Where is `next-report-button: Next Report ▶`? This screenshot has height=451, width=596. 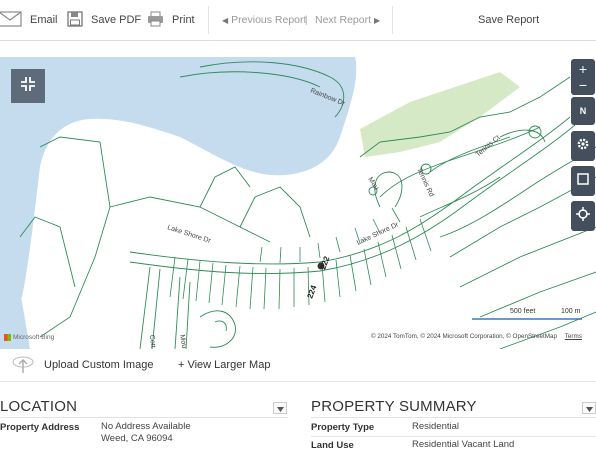
next-report-button: Next Report ▶ is located at coordinates (347, 20).